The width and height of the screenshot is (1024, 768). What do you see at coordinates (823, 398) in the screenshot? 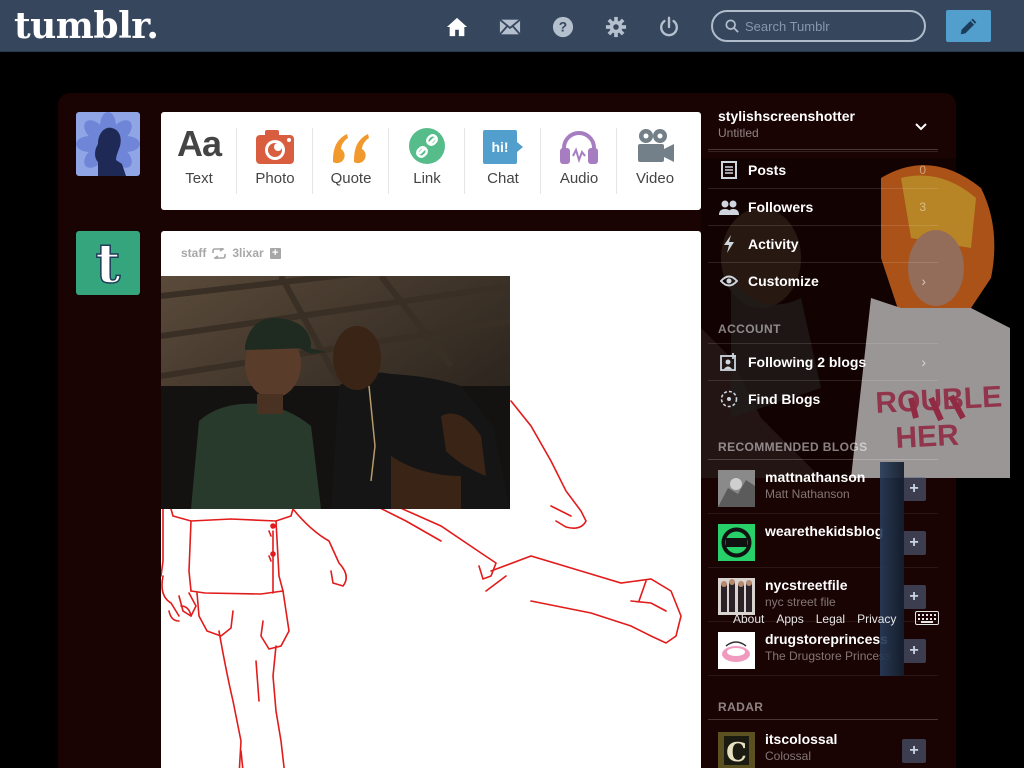
I see `sidebar-item-find-blogs: Find Blogs` at bounding box center [823, 398].